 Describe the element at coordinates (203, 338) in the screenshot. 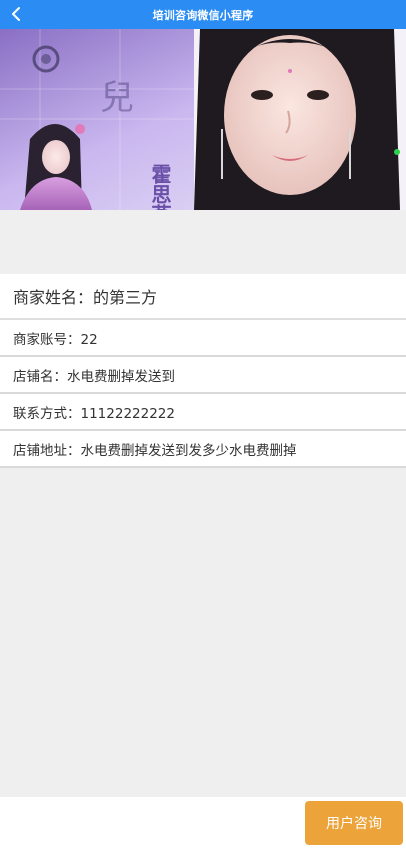

I see `merchant-account-row: 商家账号：22` at that location.